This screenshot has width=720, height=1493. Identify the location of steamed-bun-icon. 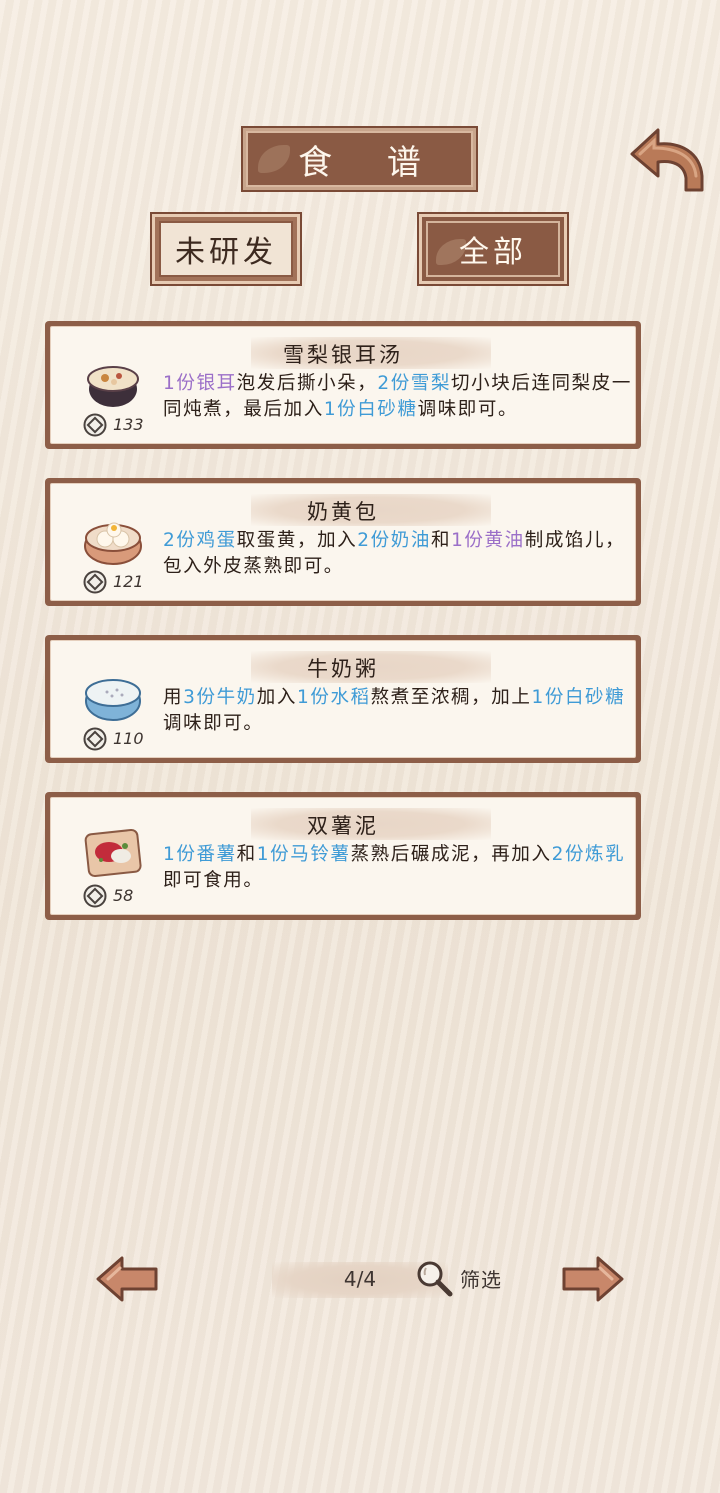
(113, 543).